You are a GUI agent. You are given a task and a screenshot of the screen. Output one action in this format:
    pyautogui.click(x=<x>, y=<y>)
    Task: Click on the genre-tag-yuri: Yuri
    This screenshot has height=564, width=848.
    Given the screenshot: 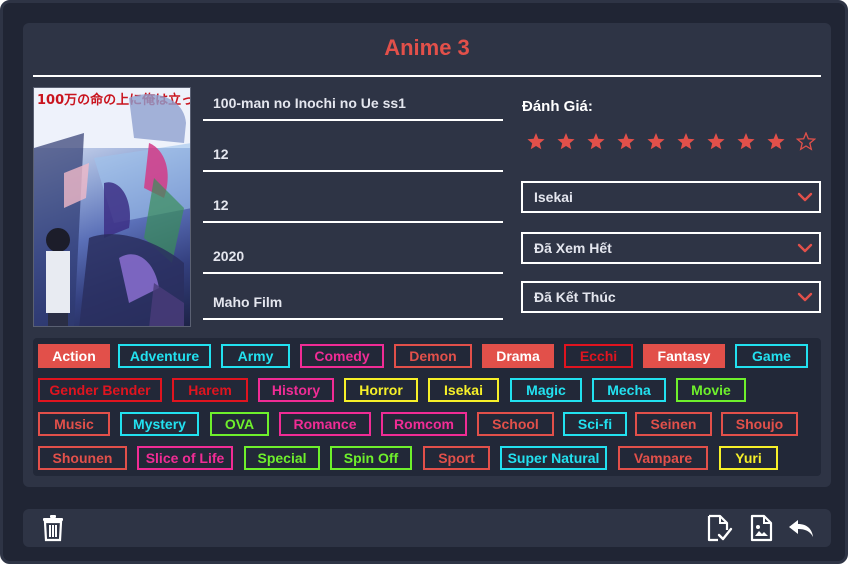 What is the action you would take?
    pyautogui.click(x=748, y=458)
    